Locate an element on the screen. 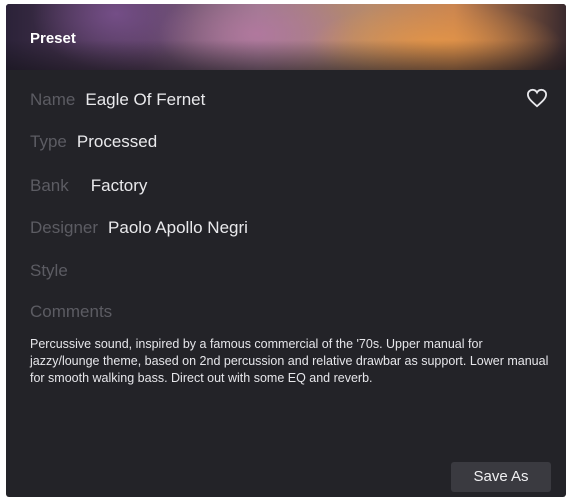  bank-row: Bank Factory is located at coordinates (88, 186).